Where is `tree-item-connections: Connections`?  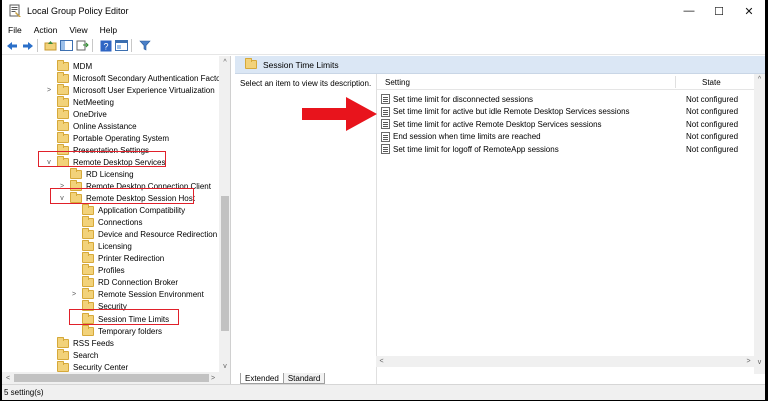 tree-item-connections: Connections is located at coordinates (112, 221).